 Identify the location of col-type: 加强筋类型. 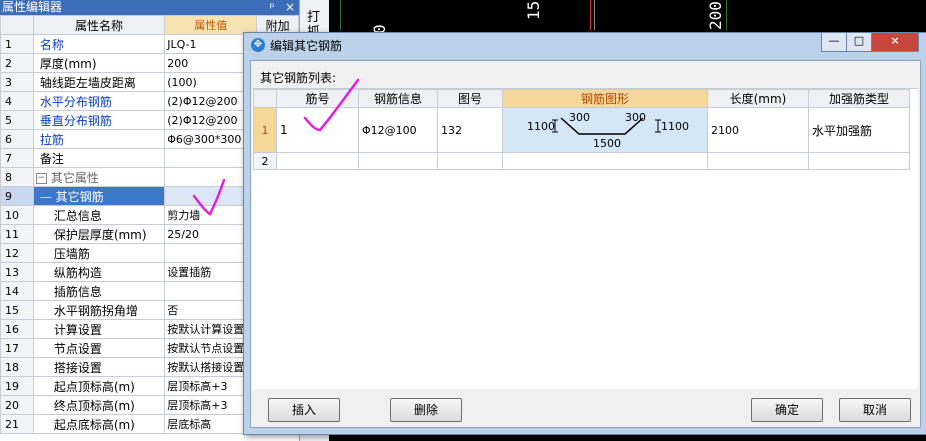
(859, 98).